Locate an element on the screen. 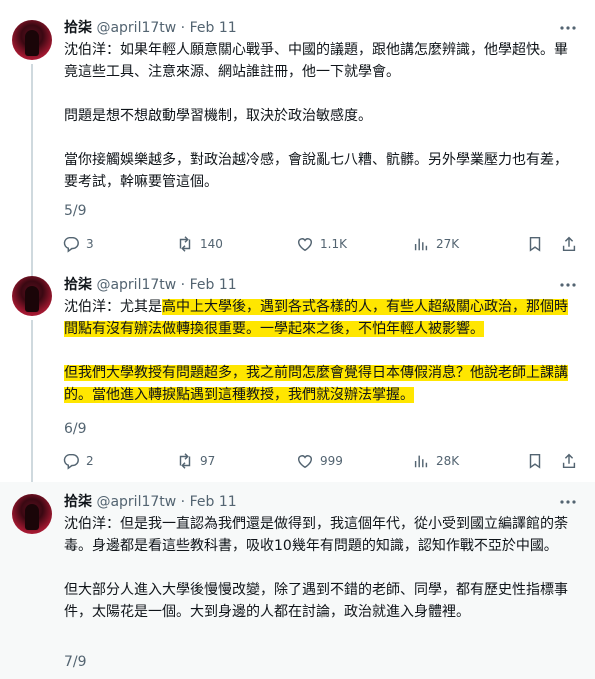 This screenshot has width=595, height=679. views-button: 28K is located at coordinates (435, 461).